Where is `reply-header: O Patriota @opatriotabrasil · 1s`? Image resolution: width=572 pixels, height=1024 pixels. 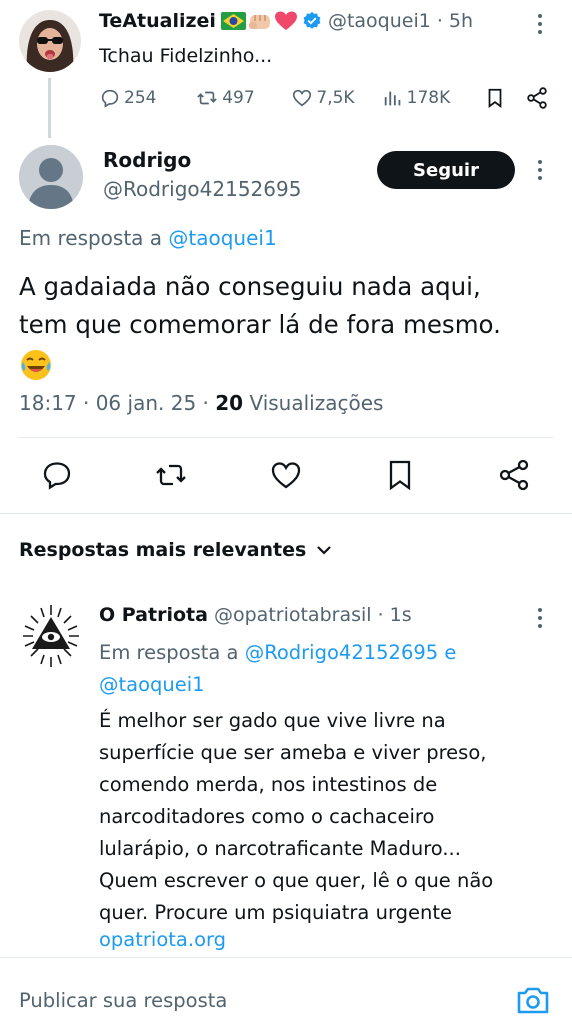
reply-header: O Patriota @opatriotabrasil · 1s is located at coordinates (255, 615).